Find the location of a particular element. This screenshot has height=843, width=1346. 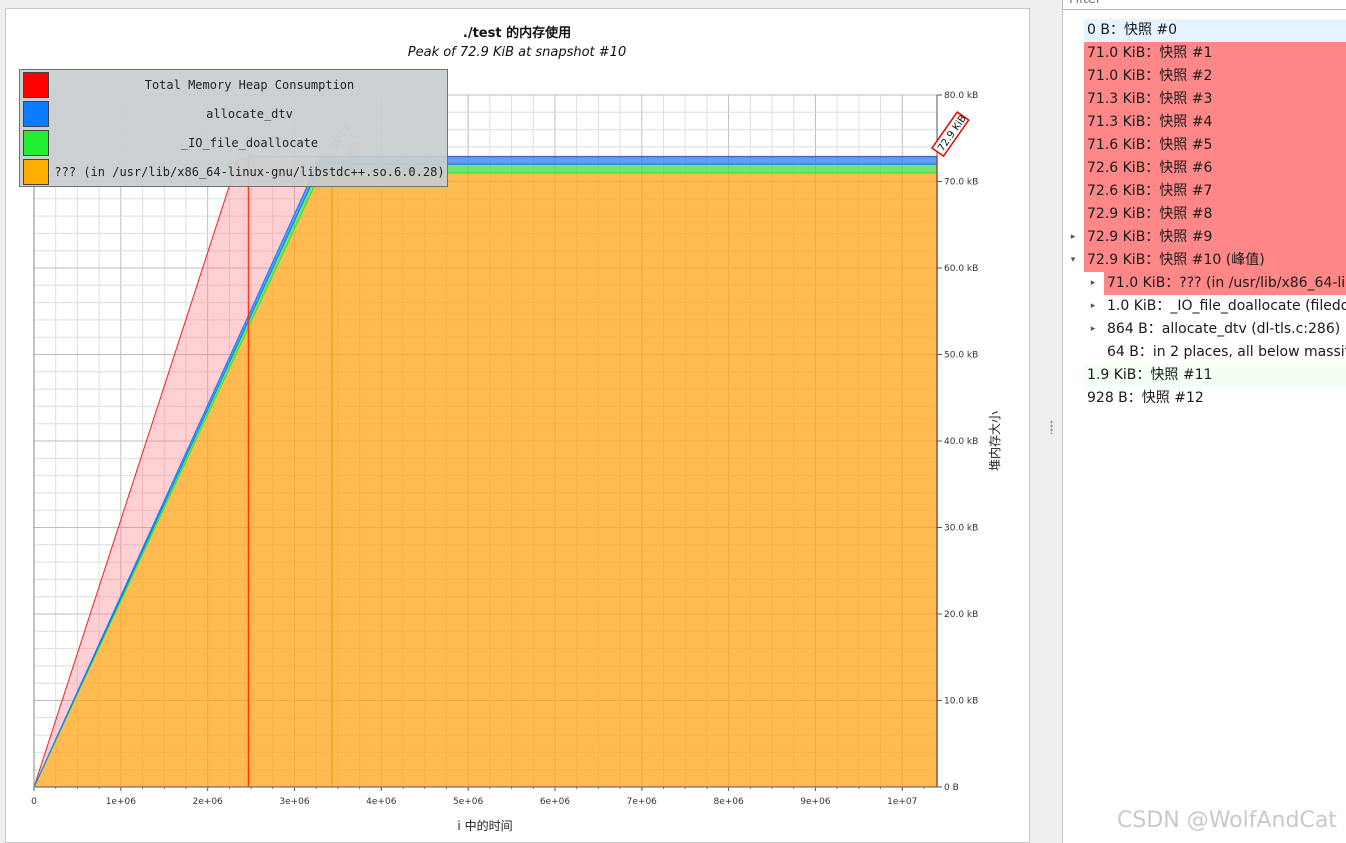

tree-snapshot-item: 0 B：快照 #0 is located at coordinates (1215, 30).